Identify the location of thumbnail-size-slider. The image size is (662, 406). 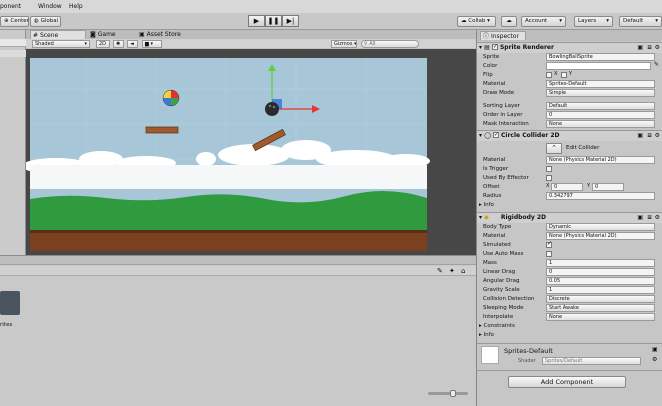
(448, 393).